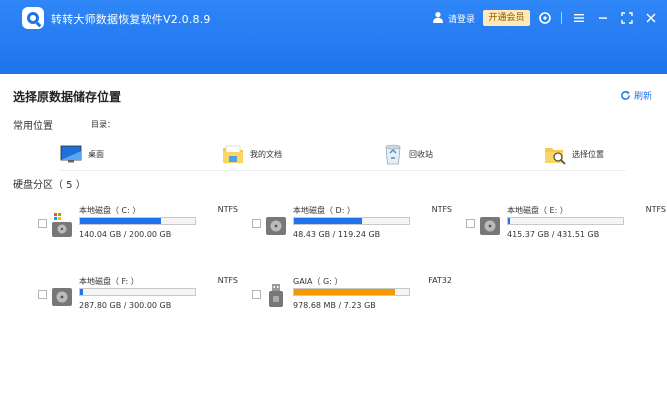 Image resolution: width=667 pixels, height=400 pixels. I want to click on location-recycle-bin: 回收站, so click(408, 154).